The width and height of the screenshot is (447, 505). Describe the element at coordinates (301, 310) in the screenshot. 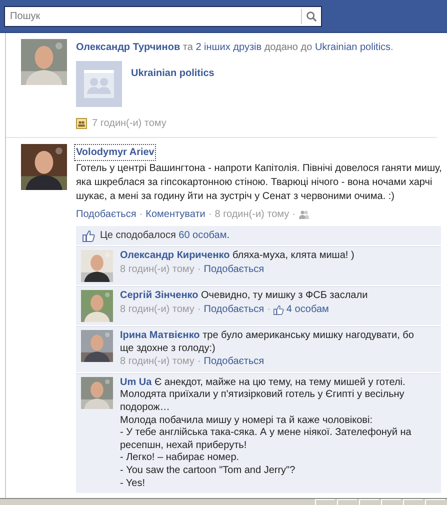

I see `likes-count-link: 4 особам` at that location.